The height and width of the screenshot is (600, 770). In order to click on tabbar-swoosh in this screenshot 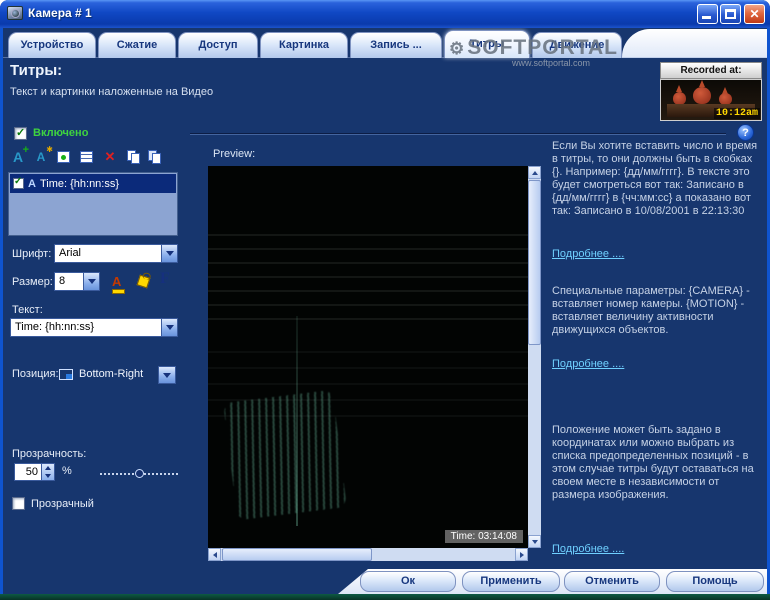, I will do `click(694, 43)`.